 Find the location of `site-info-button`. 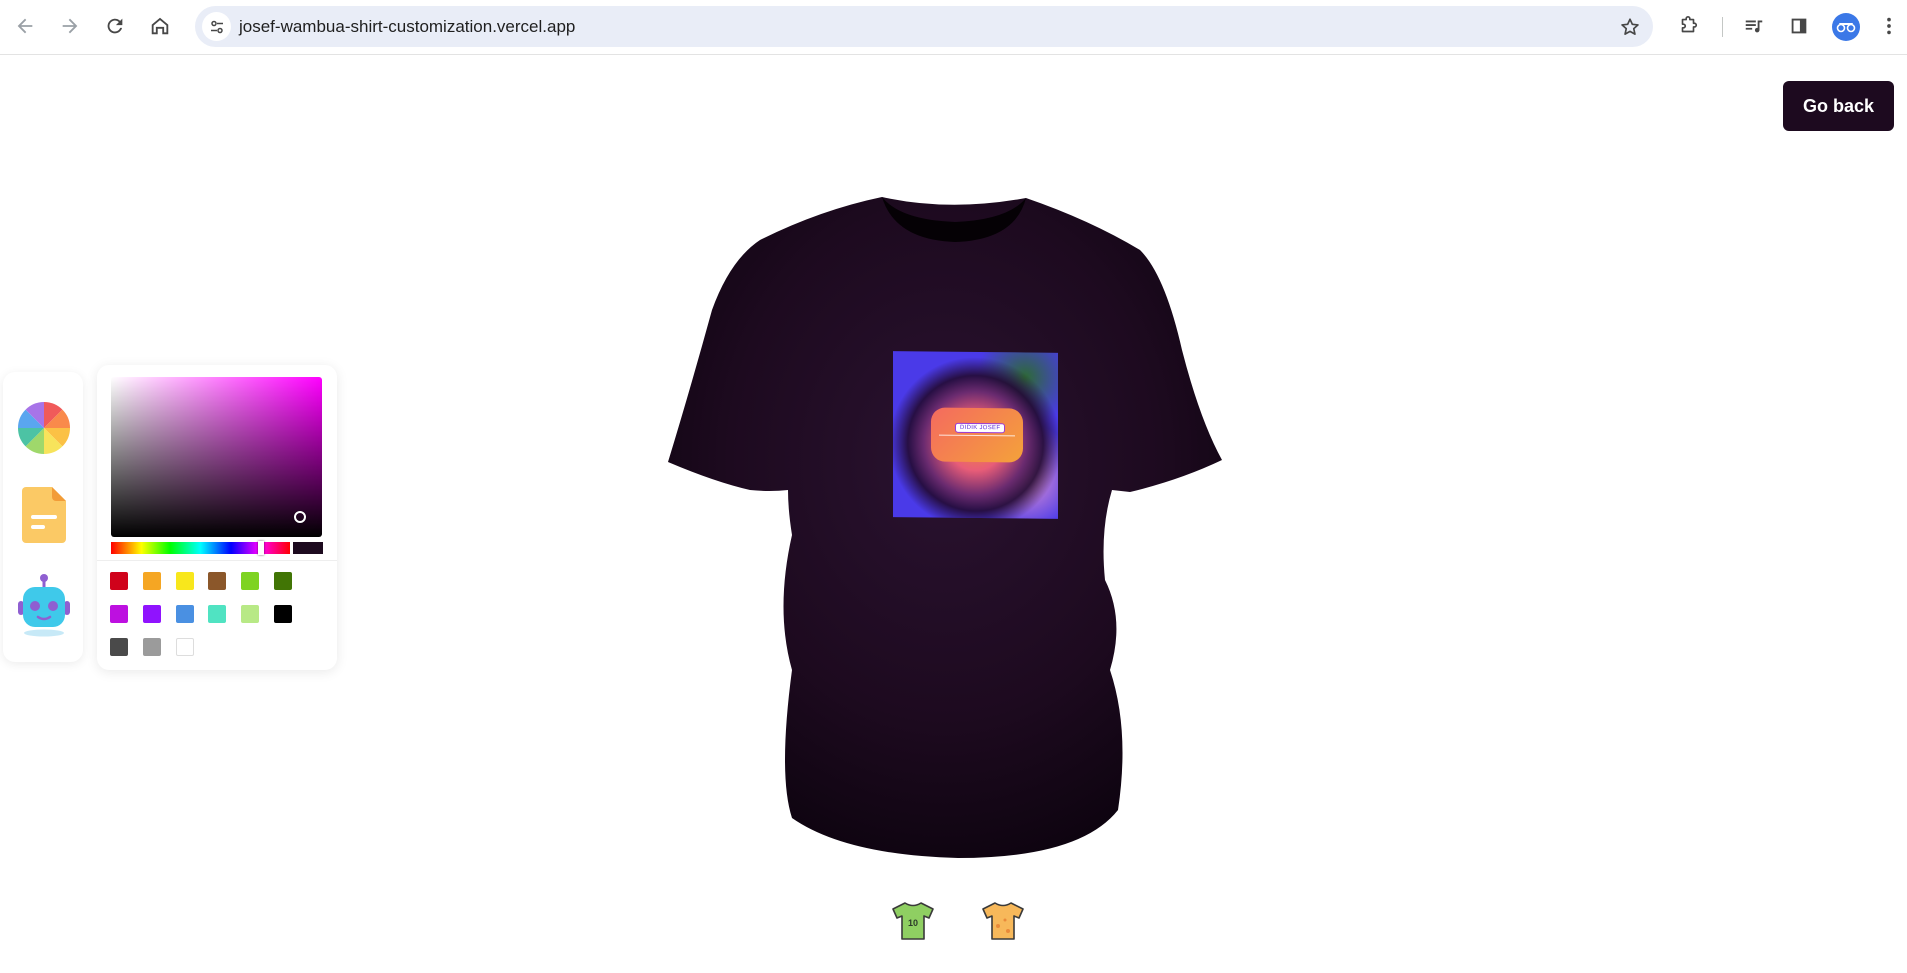

site-info-button is located at coordinates (216, 26).